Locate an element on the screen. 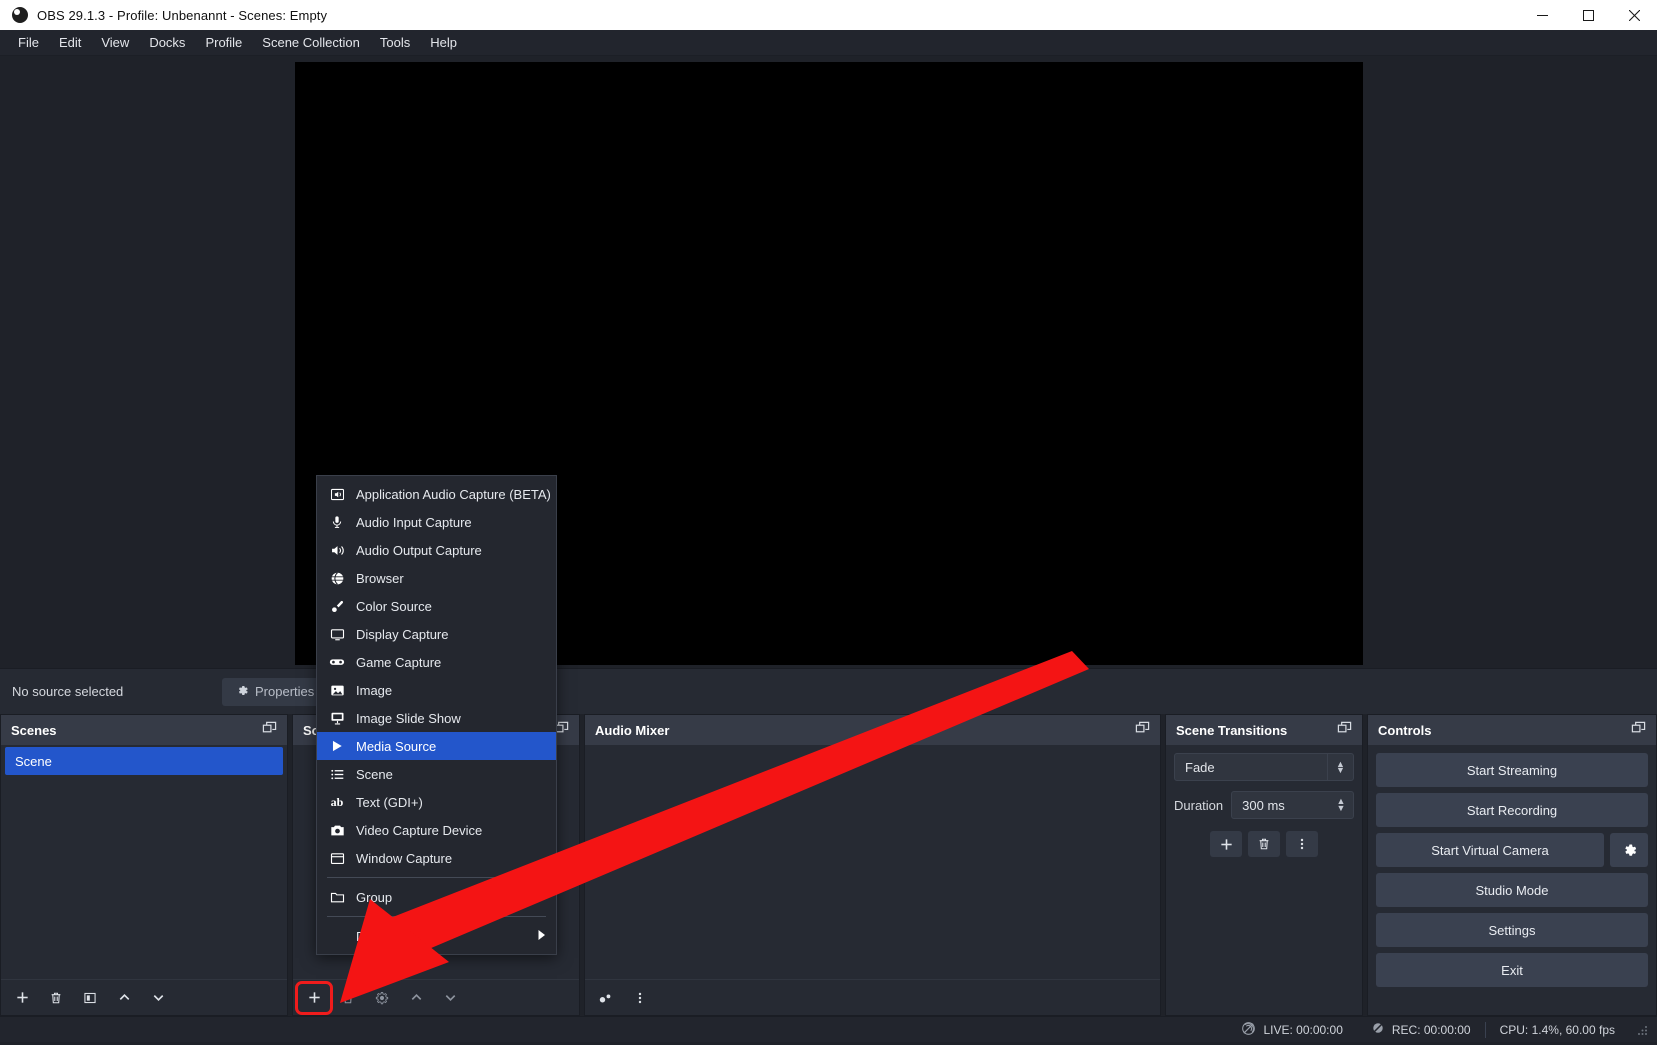 The width and height of the screenshot is (1657, 1045). controls-dock-title-label: Controls is located at coordinates (1405, 730).